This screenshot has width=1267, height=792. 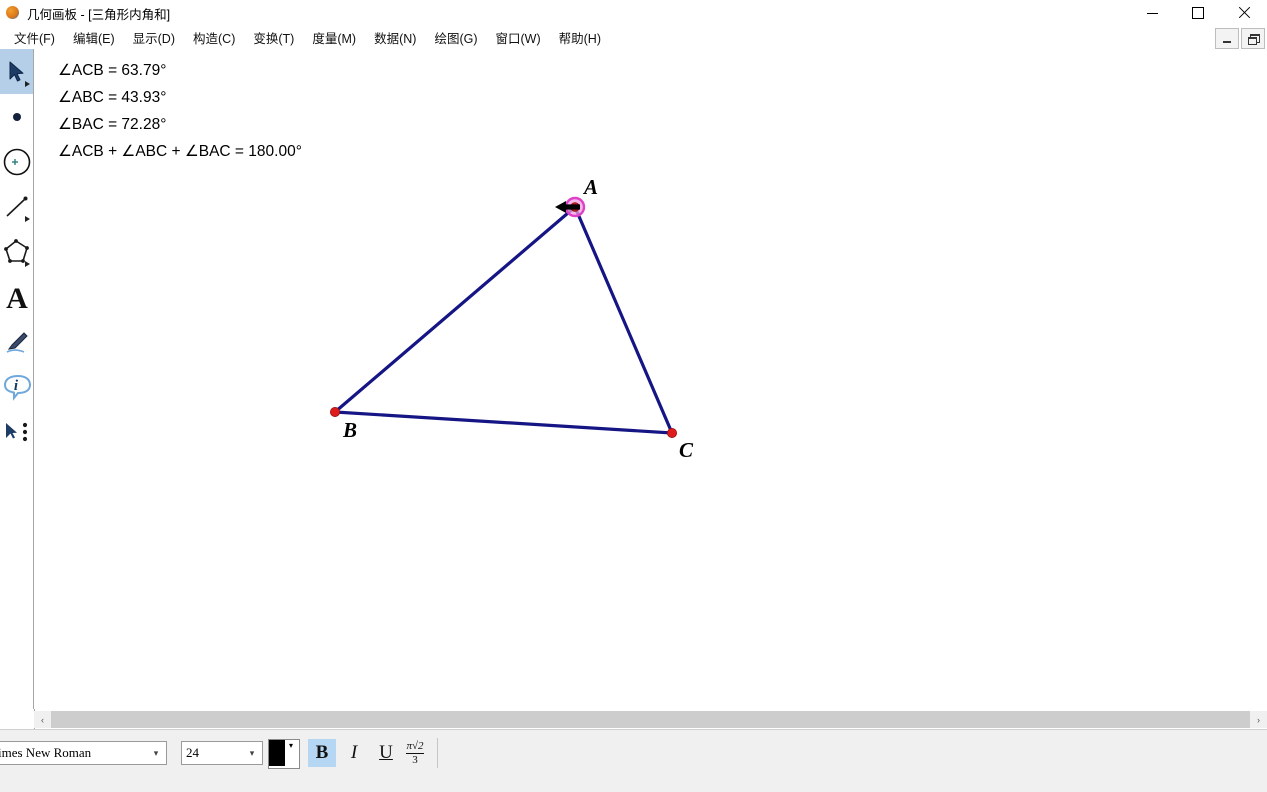 I want to click on scrollbar-track, so click(x=650, y=719).